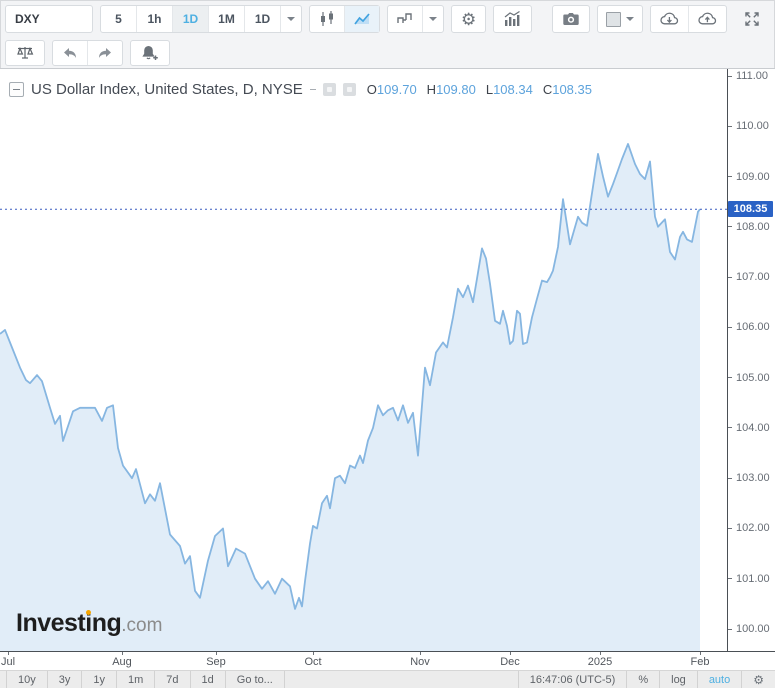 Image resolution: width=775 pixels, height=688 pixels. I want to click on redo-icon, so click(105, 53).